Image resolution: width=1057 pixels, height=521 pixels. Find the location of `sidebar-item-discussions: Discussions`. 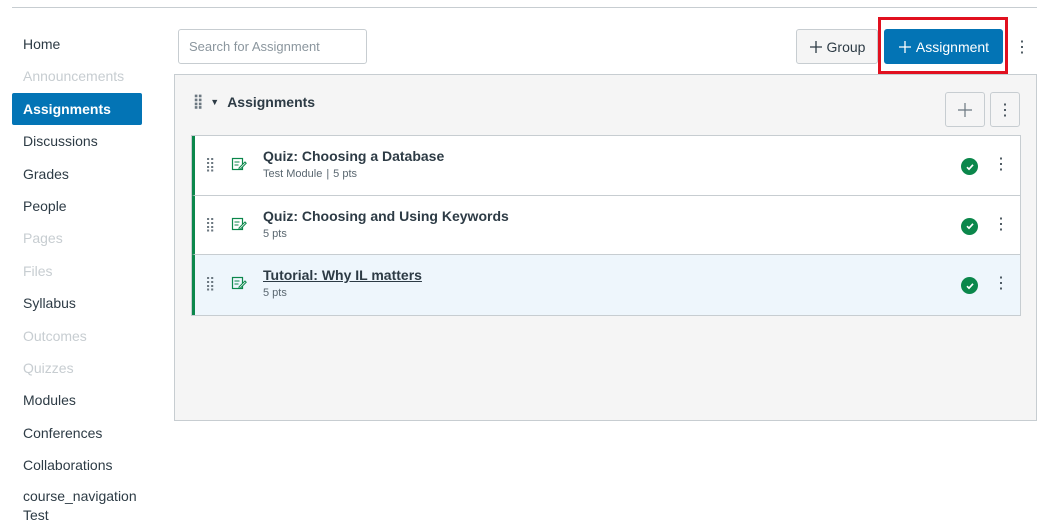

sidebar-item-discussions: Discussions is located at coordinates (77, 141).